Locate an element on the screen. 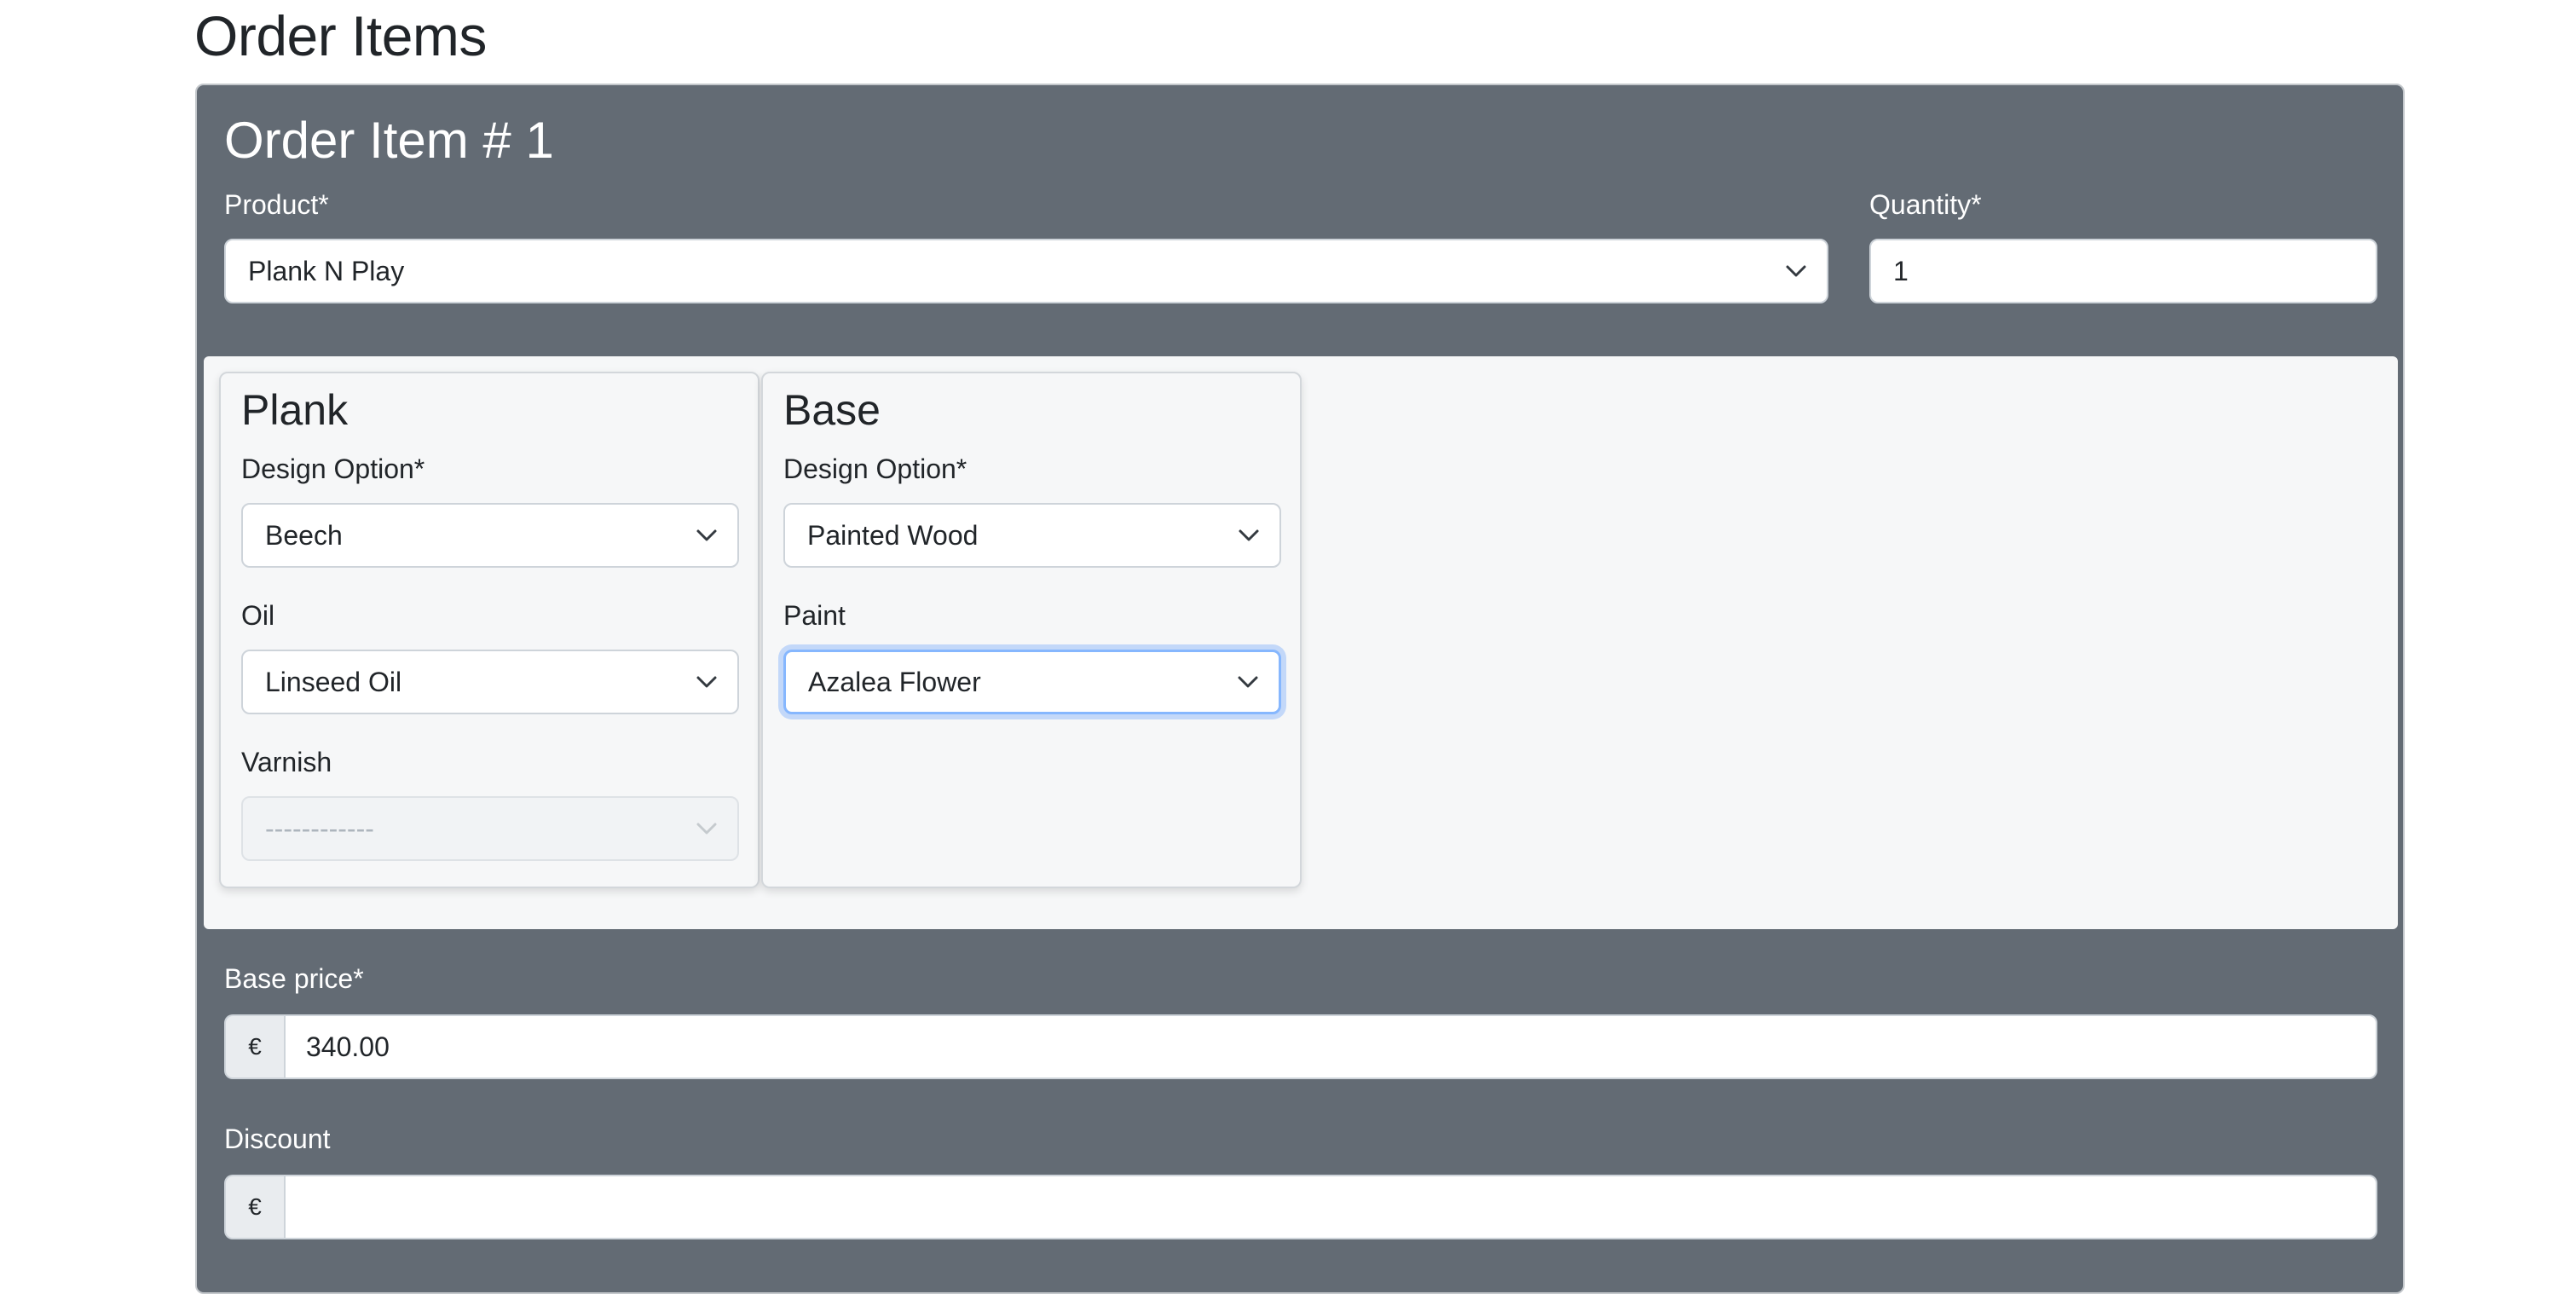 Image resolution: width=2576 pixels, height=1294 pixels. paint-label: Paint is located at coordinates (814, 616).